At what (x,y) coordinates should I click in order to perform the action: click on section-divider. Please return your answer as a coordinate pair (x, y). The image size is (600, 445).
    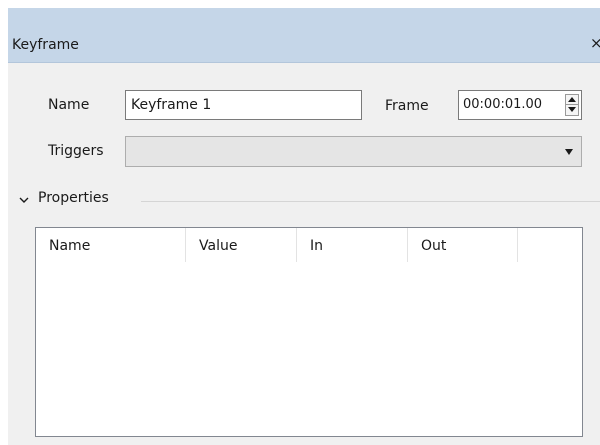
    Looking at the image, I should click on (370, 201).